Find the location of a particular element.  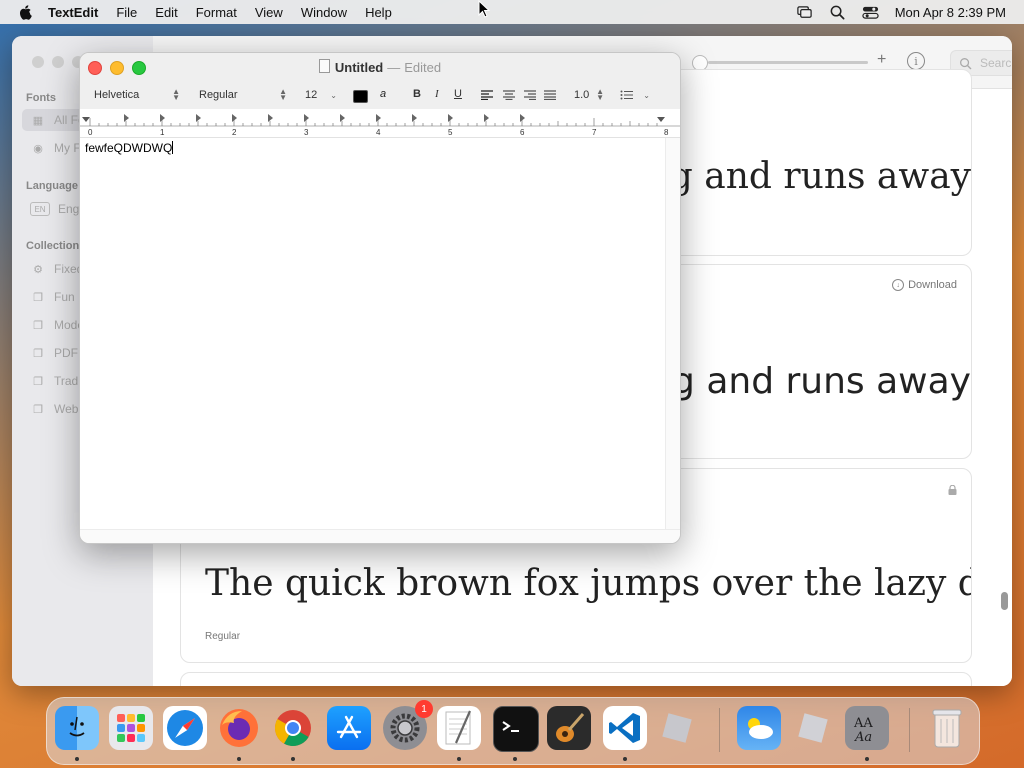

language-badge-icon: EN is located at coordinates (40, 209).